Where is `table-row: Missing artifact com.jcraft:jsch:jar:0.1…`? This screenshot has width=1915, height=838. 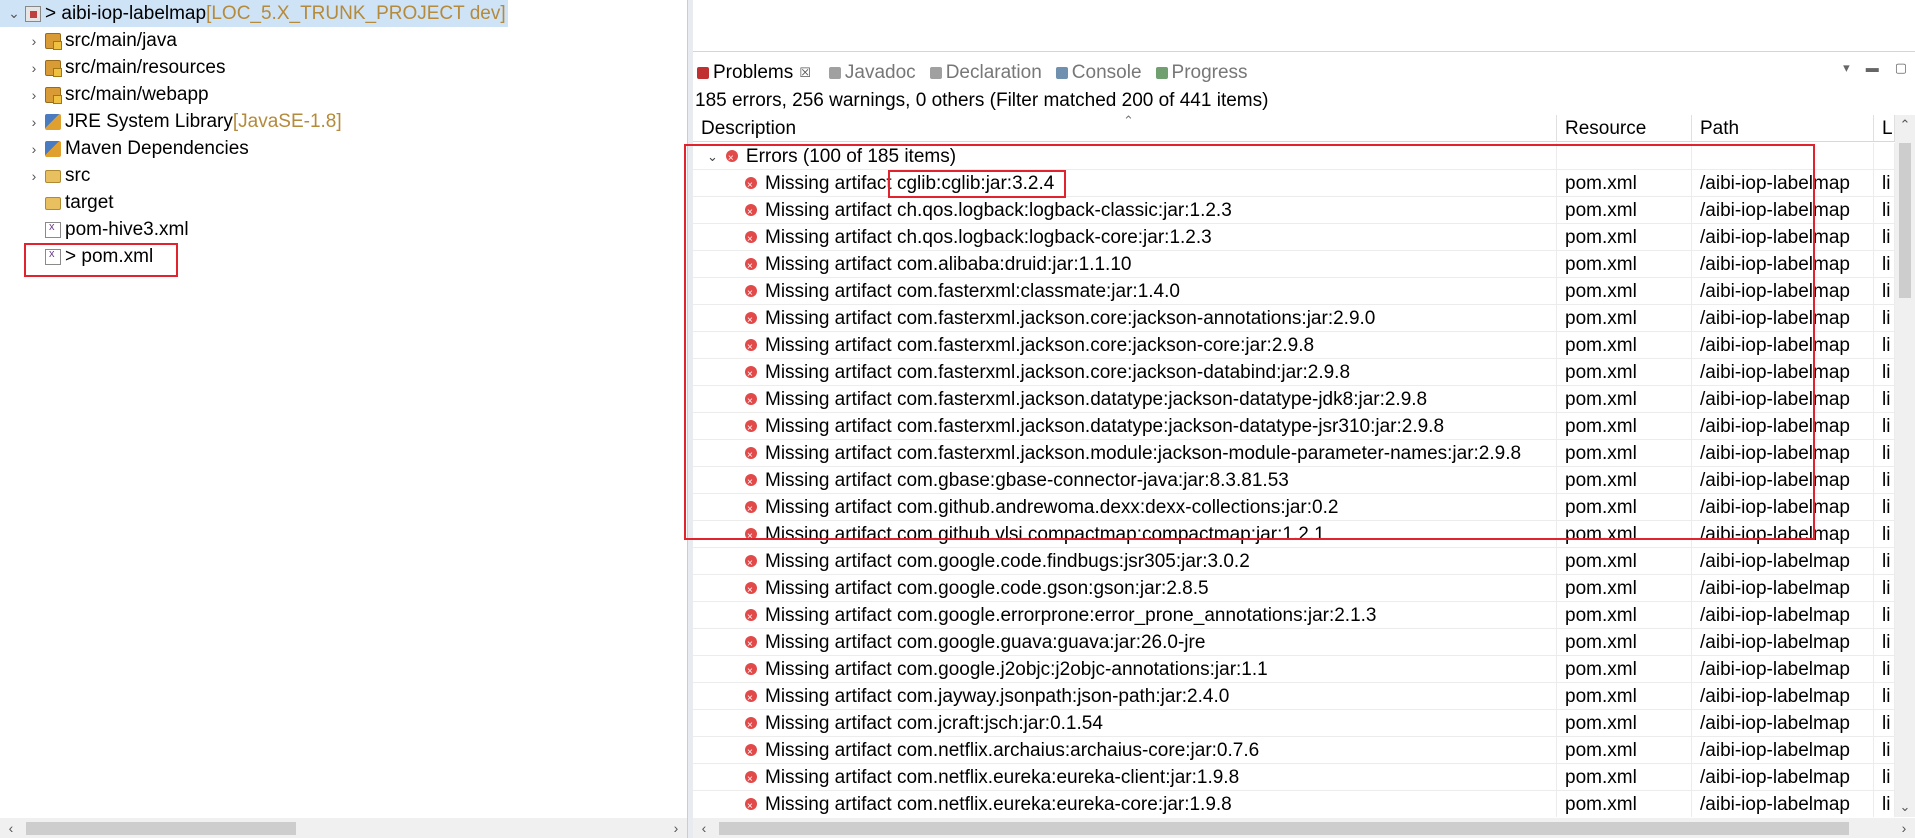
table-row: Missing artifact com.jcraft:jsch:jar:0.1… is located at coordinates (1294, 723).